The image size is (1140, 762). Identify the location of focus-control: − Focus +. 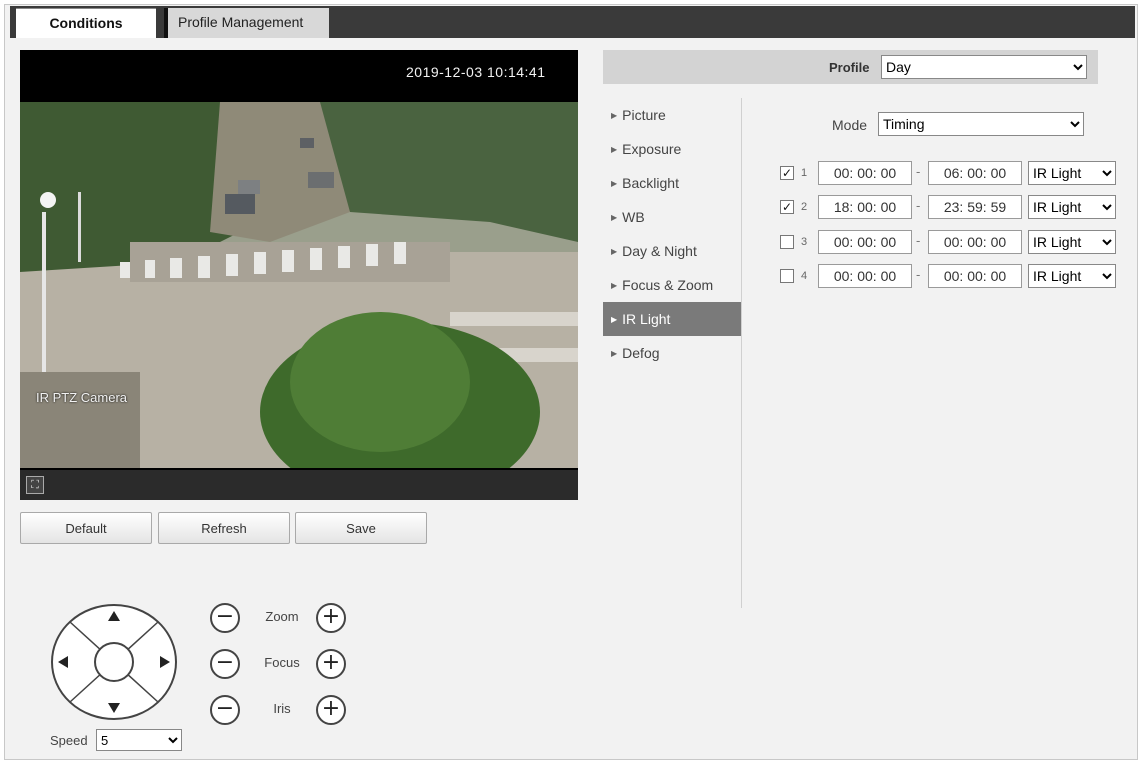
(285, 664).